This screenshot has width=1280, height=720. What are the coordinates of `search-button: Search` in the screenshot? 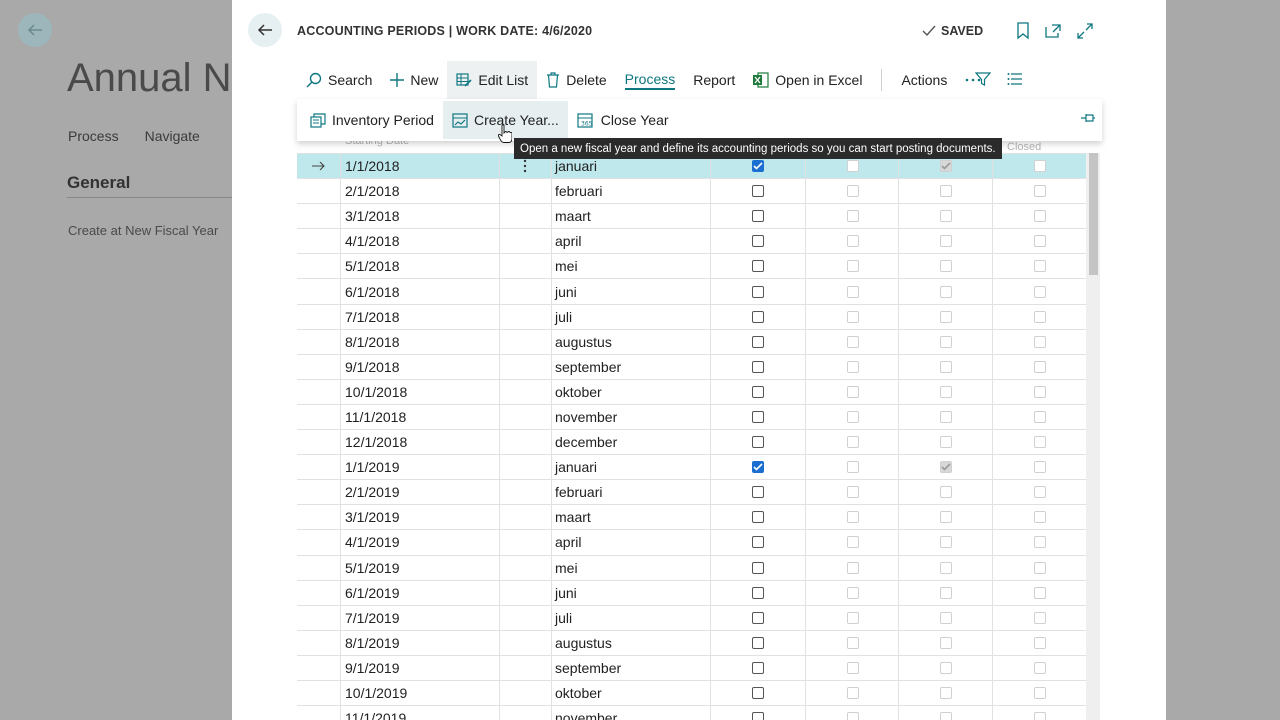 It's located at (339, 80).